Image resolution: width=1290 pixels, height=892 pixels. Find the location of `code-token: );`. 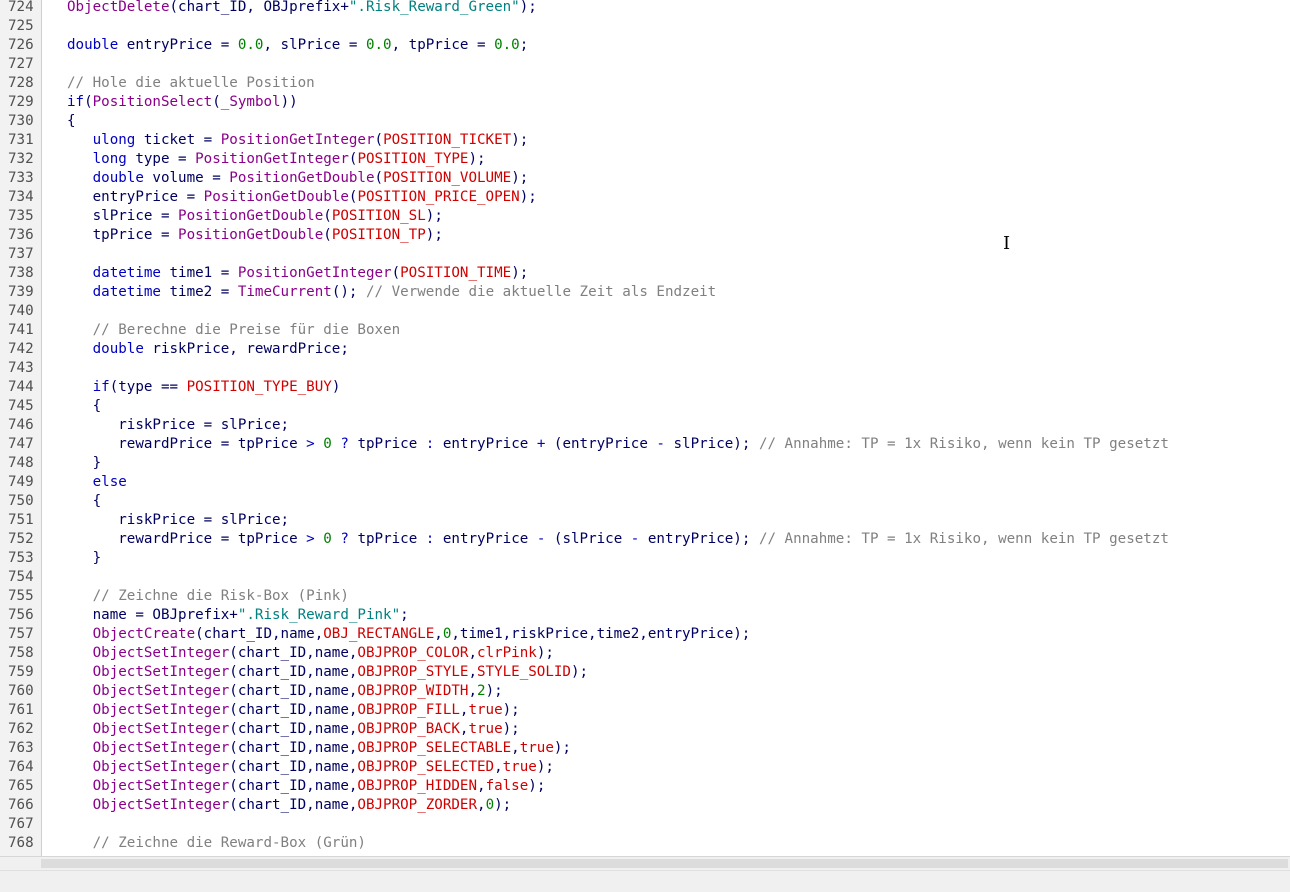

code-token: ); is located at coordinates (579, 672).